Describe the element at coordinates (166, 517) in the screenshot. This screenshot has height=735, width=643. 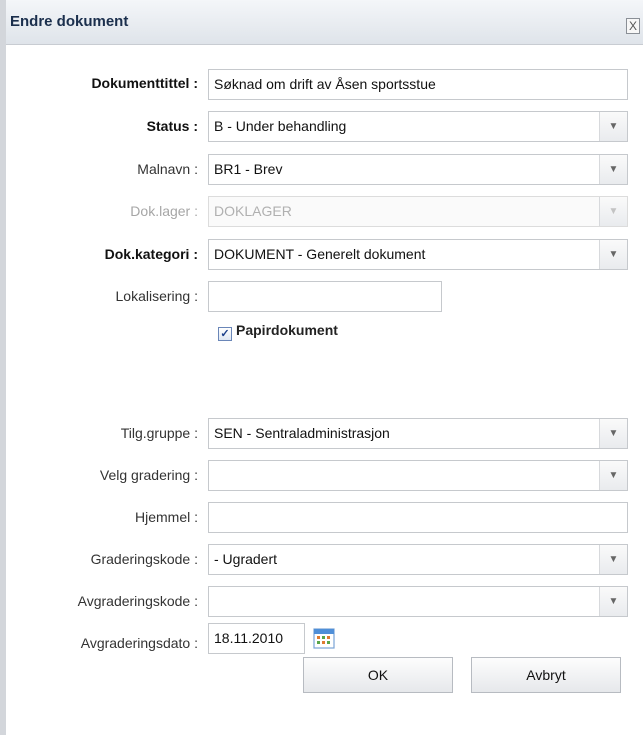
I see `hjemmel-label: Hjemmel :` at that location.